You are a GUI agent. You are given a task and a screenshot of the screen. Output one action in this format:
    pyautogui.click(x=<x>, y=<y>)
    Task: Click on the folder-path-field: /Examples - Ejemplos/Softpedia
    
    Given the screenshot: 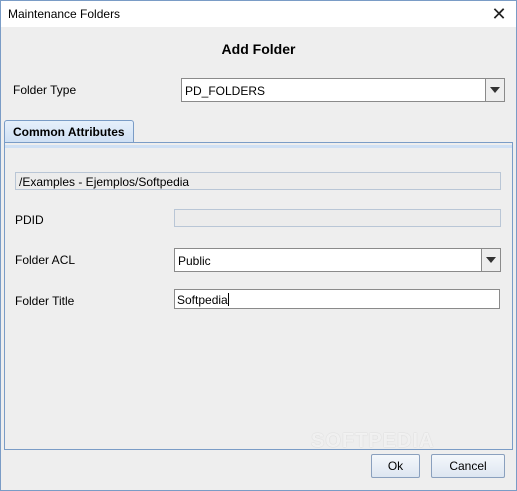 What is the action you would take?
    pyautogui.click(x=258, y=181)
    